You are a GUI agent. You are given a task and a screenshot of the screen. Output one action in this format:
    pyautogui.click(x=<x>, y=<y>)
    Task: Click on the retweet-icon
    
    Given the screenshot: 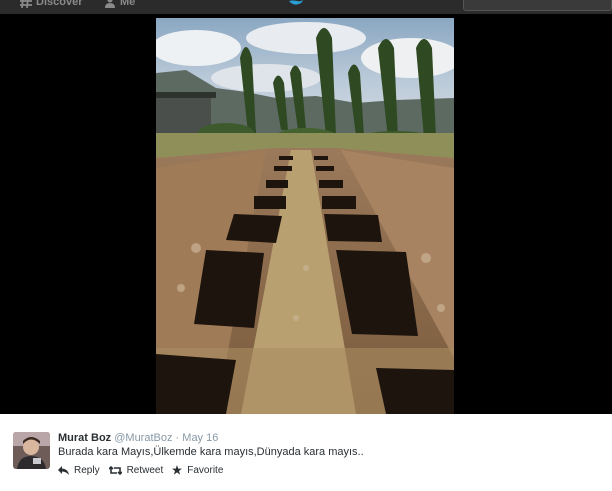 What is the action you would take?
    pyautogui.click(x=115, y=470)
    